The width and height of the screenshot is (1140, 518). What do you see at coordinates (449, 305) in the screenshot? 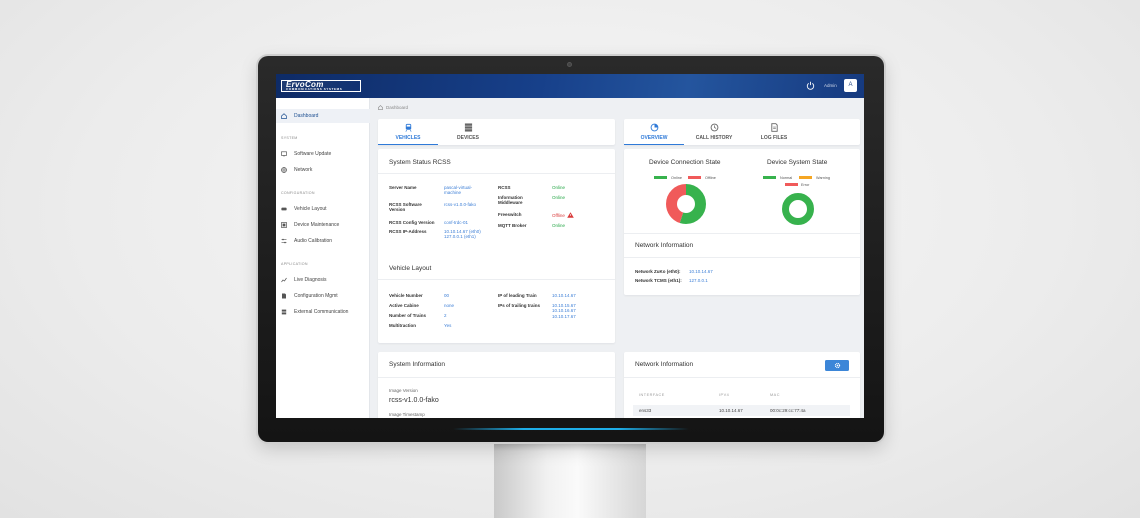
I see `active-cabine-value: none` at bounding box center [449, 305].